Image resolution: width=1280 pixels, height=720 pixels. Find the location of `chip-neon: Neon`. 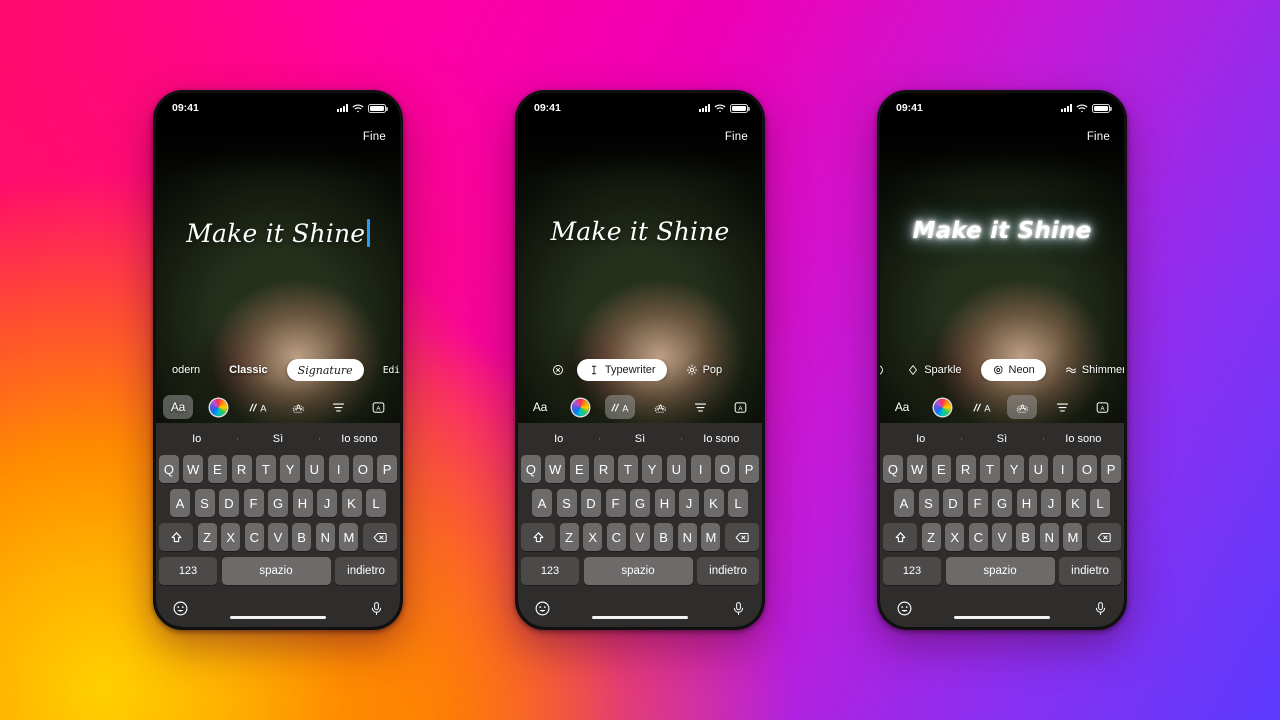

chip-neon: Neon is located at coordinates (1013, 370).